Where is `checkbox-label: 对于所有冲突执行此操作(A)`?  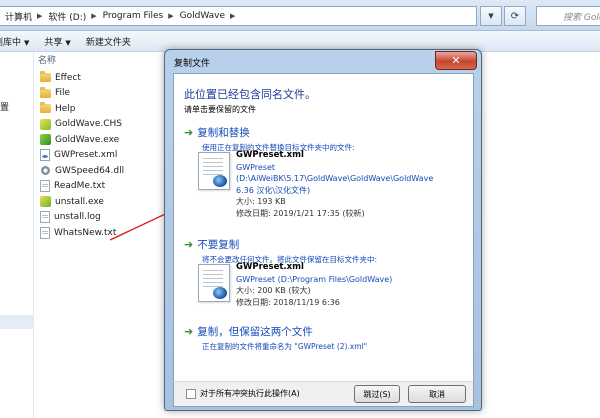 checkbox-label: 对于所有冲突执行此操作(A) is located at coordinates (250, 393).